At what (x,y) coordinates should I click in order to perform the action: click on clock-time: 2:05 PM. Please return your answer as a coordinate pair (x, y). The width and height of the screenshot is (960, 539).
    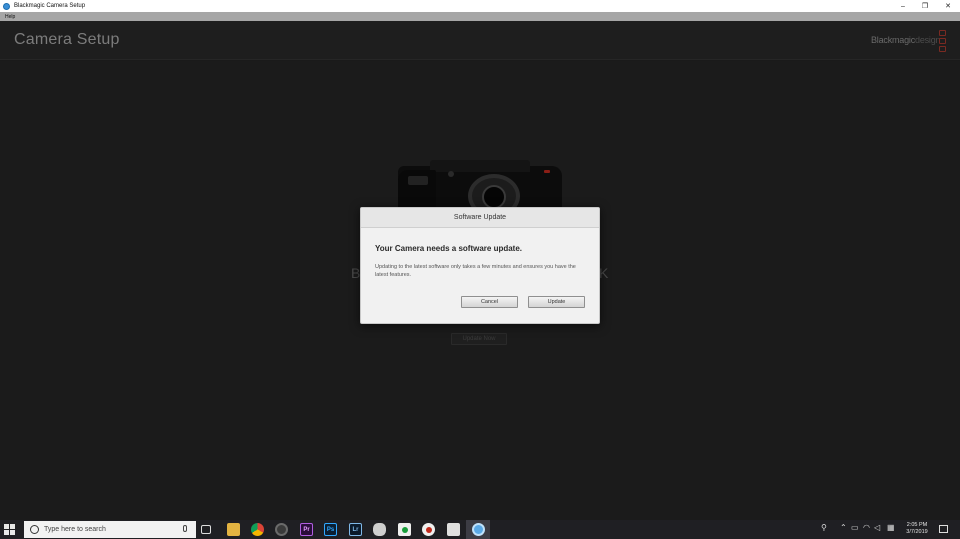
    Looking at the image, I should click on (917, 525).